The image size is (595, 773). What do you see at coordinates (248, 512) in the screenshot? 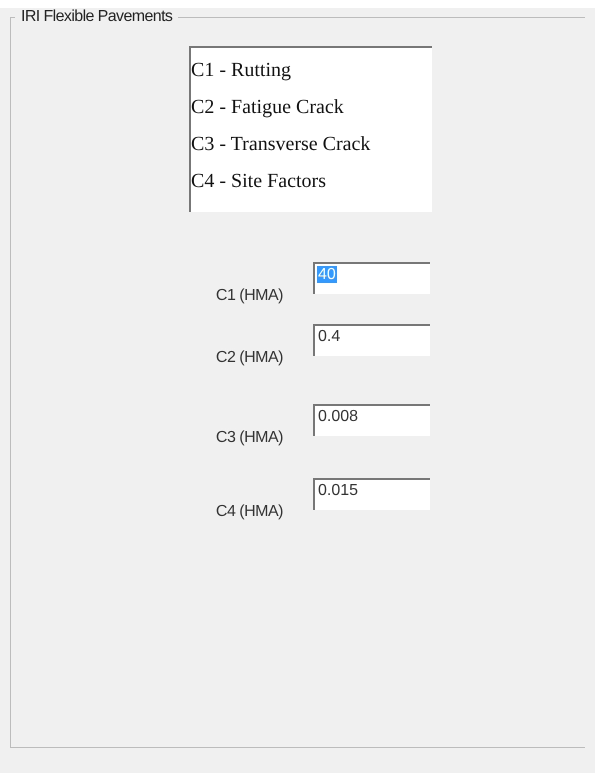
I see `field-label: C4 (HMA)` at bounding box center [248, 512].